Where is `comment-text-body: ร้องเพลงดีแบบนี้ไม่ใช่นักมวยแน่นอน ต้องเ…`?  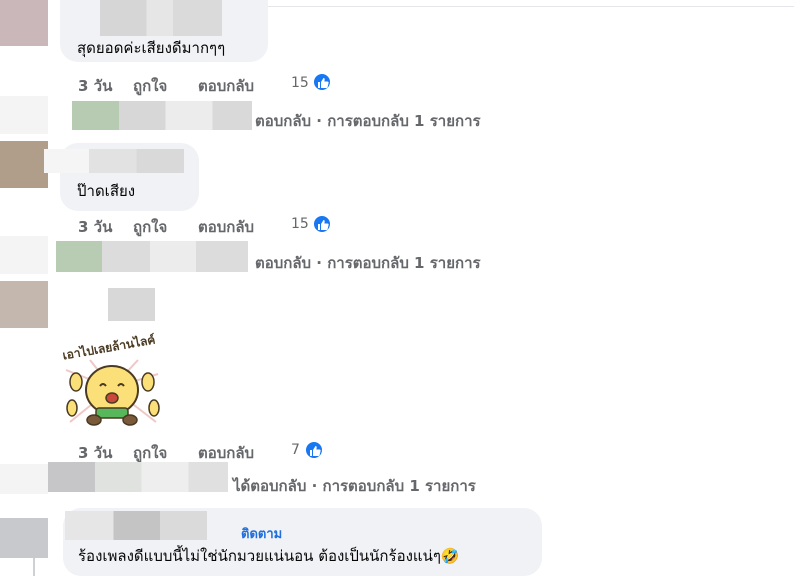 comment-text-body: ร้องเพลงดีแบบนี้ไม่ใช่นักมวยแน่นอน ต้องเ… is located at coordinates (259, 556).